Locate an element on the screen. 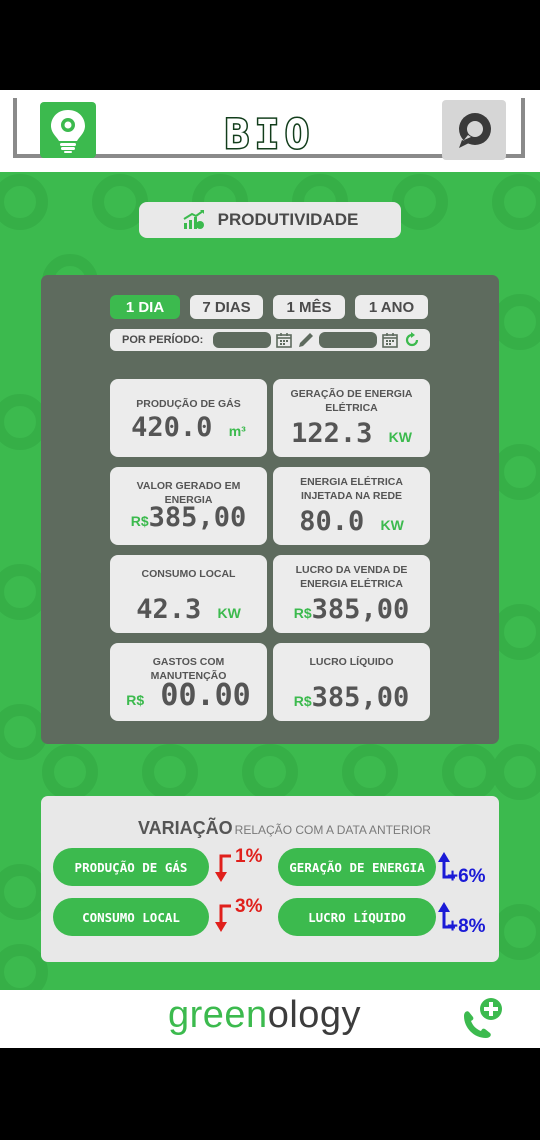 The height and width of the screenshot is (1140, 540). card-label: CONSUMO LOCAL is located at coordinates (188, 574).